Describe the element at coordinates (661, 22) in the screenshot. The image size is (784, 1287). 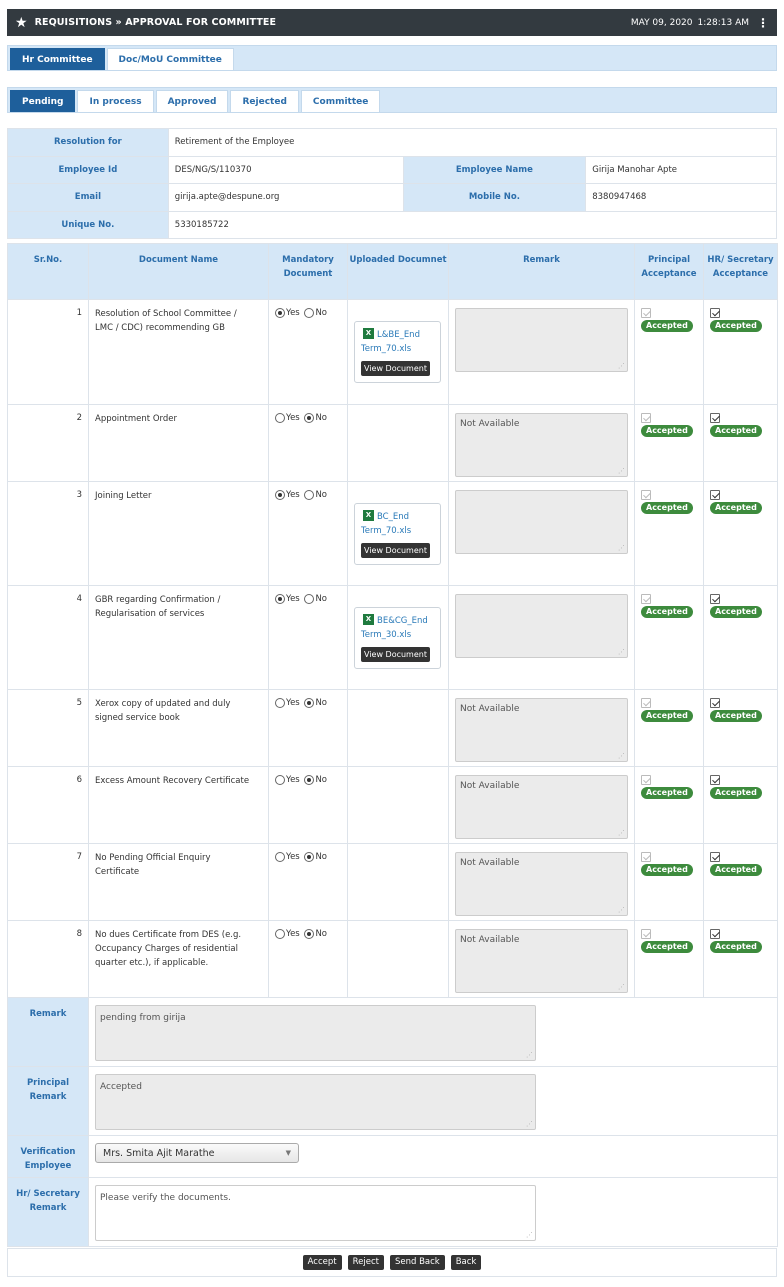
I see `header-date: MAY 09, 2020` at that location.